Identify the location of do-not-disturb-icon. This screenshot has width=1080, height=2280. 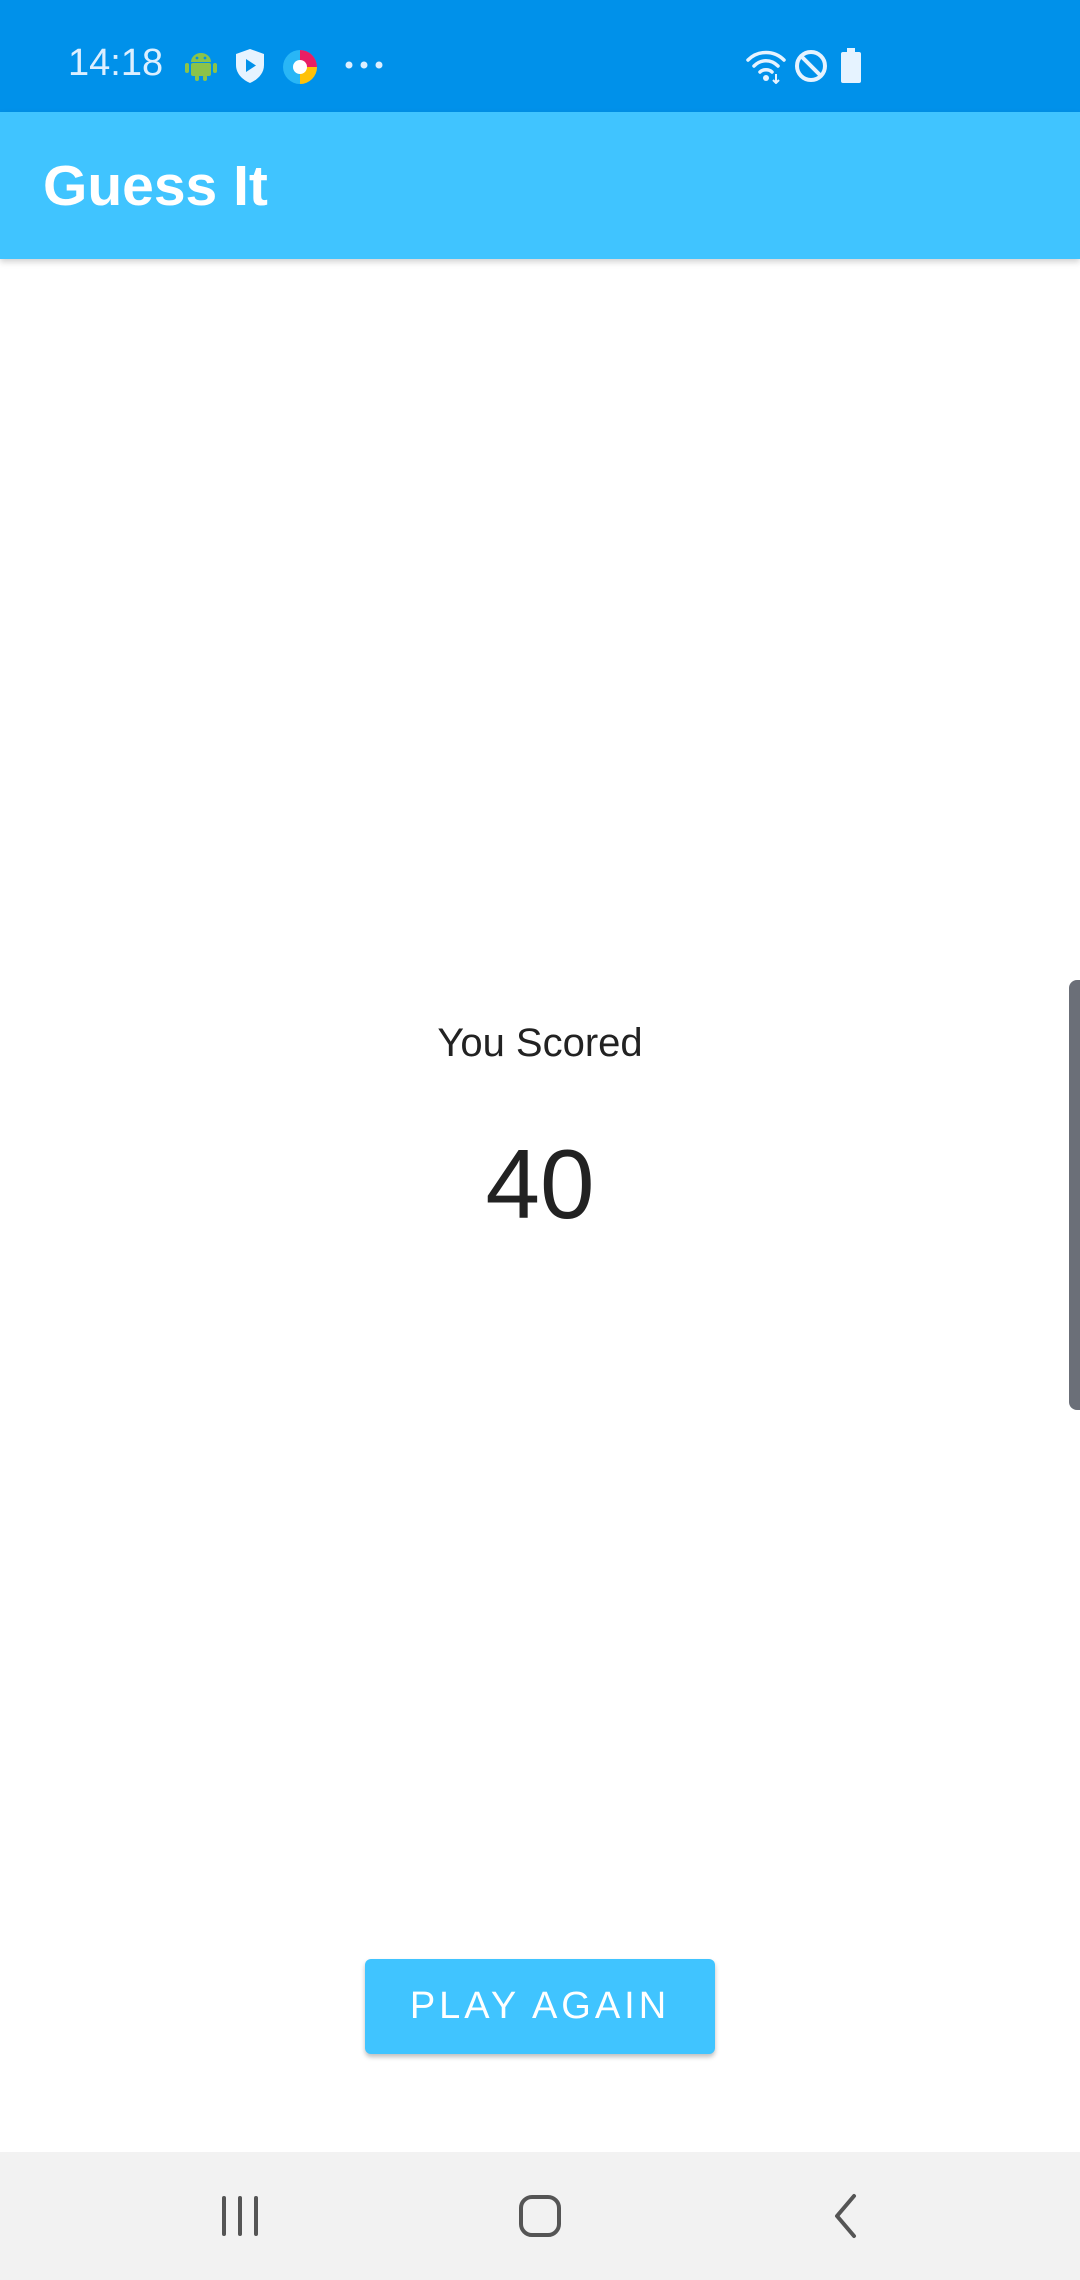
(811, 66).